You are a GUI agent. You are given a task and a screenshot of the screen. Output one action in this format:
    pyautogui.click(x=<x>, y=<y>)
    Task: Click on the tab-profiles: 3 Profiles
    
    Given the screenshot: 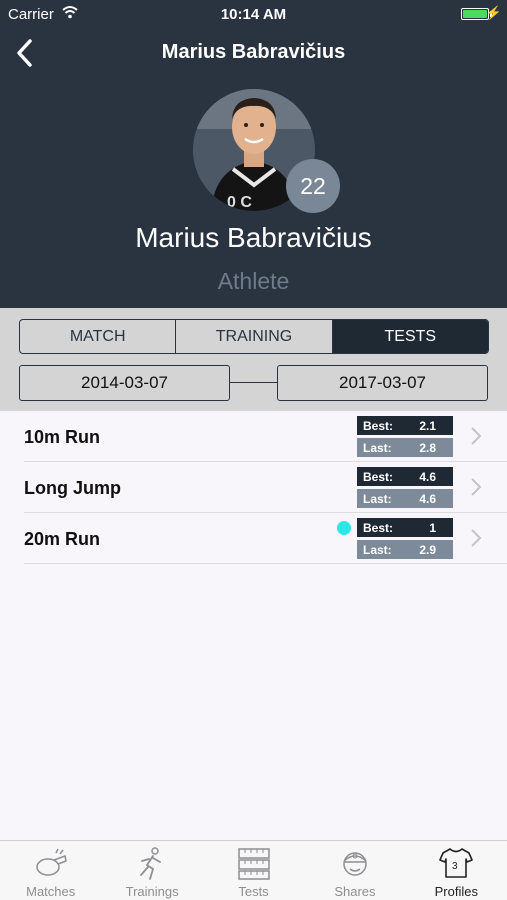 What is the action you would take?
    pyautogui.click(x=456, y=870)
    